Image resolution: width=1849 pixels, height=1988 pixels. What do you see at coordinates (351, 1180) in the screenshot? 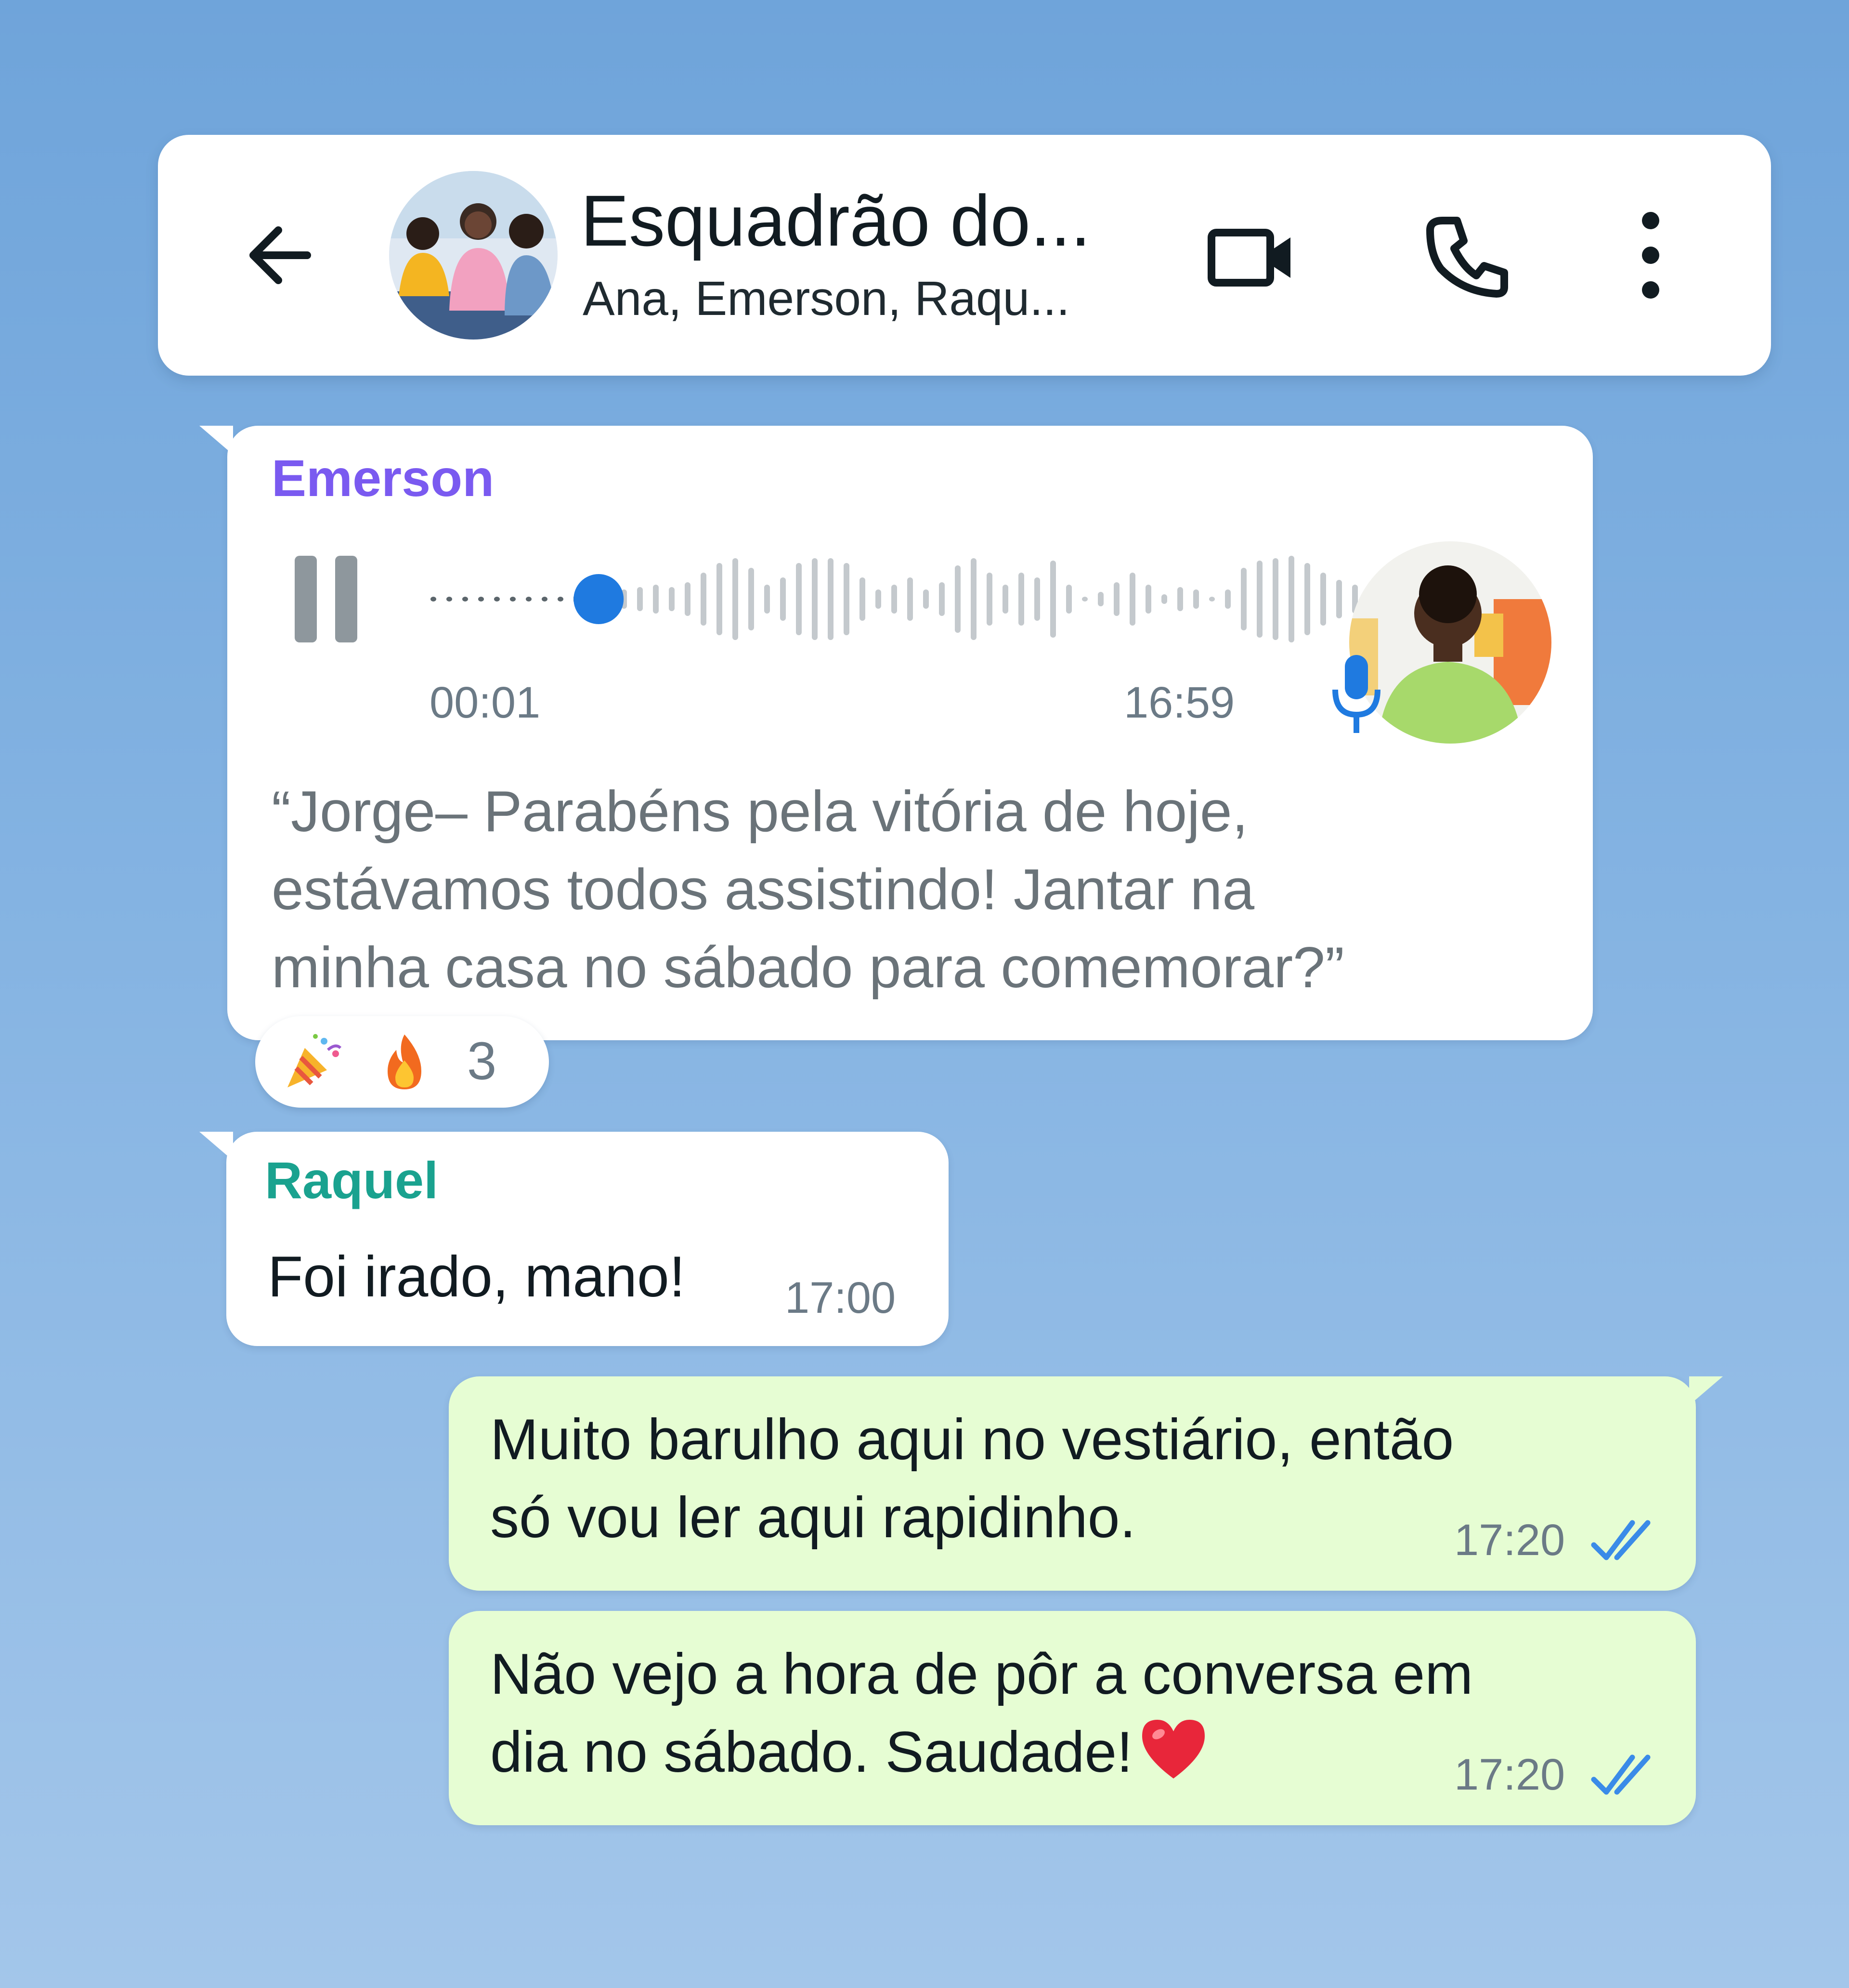
I see `sender-name: Raquel` at bounding box center [351, 1180].